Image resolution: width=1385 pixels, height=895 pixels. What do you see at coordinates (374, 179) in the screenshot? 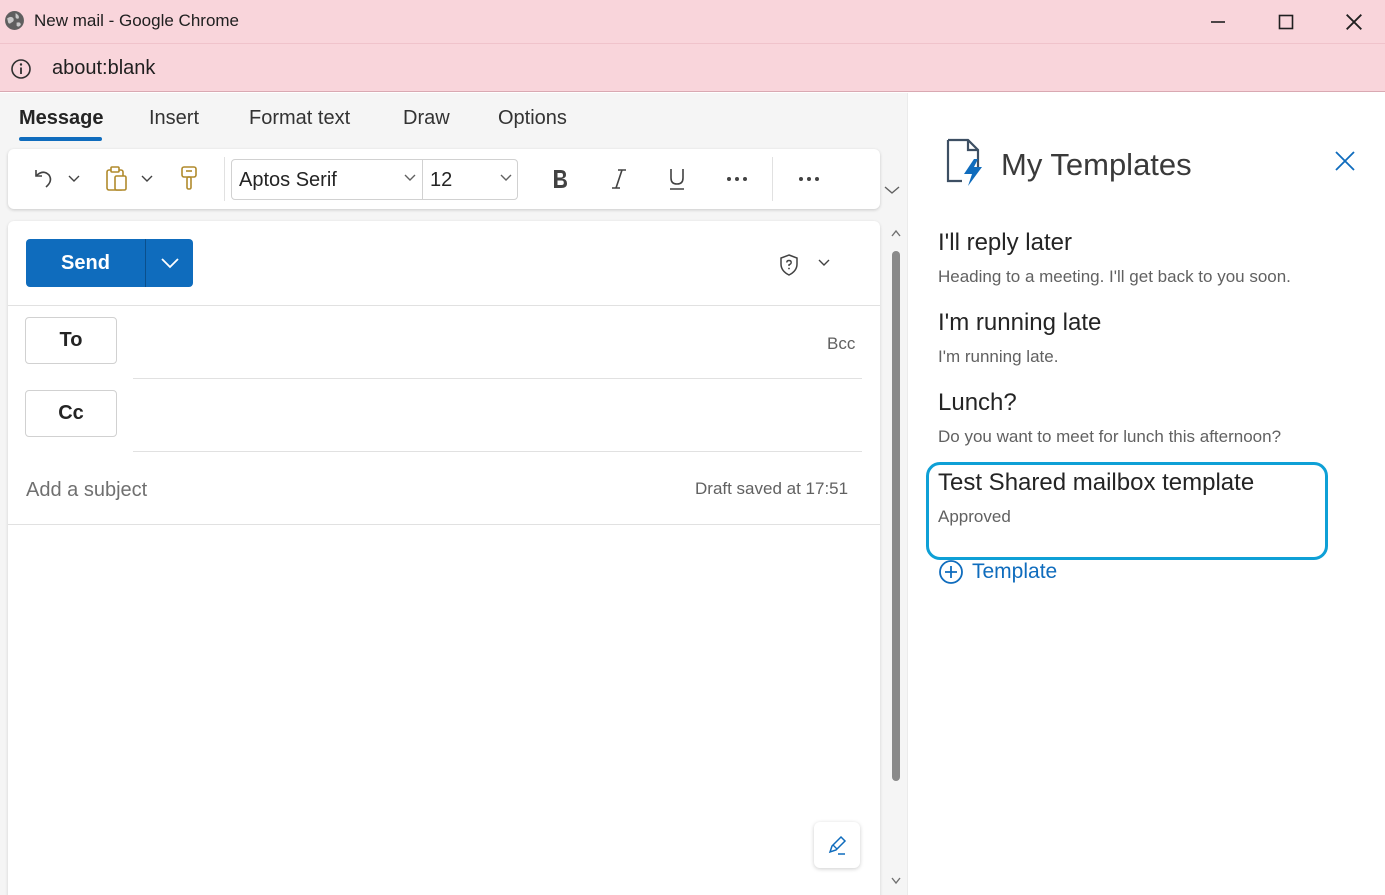
I see `font-selector: Aptos Serif 12` at bounding box center [374, 179].